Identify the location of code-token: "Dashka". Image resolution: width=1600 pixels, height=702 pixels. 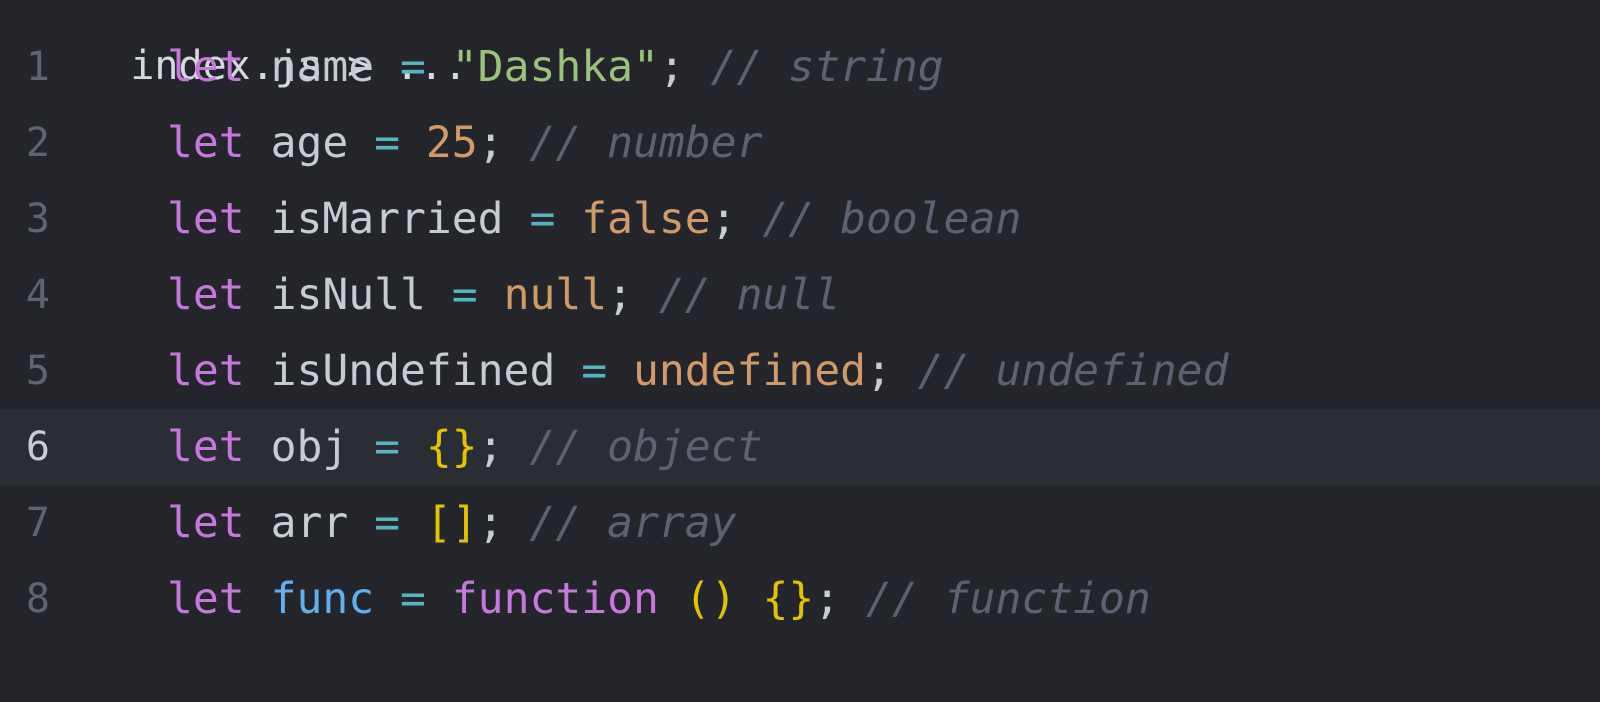
(555, 67).